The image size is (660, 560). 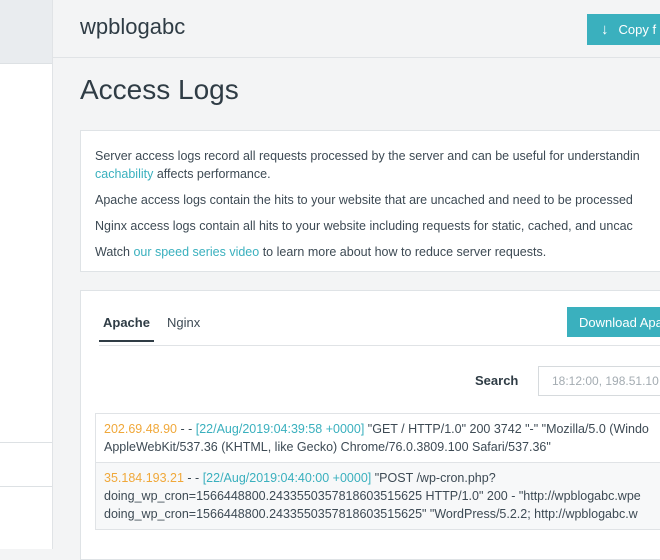 I want to click on log-timestamp: [22/Aug/2019:04:40:00 +0000], so click(x=287, y=478).